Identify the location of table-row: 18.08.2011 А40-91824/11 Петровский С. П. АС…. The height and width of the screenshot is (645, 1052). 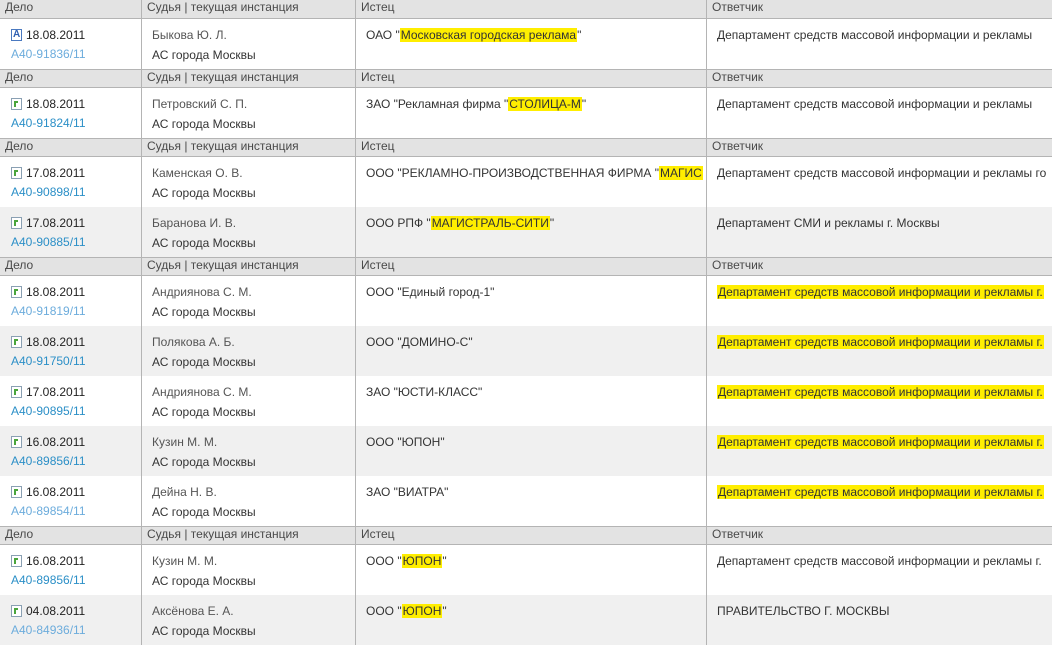
(526, 113).